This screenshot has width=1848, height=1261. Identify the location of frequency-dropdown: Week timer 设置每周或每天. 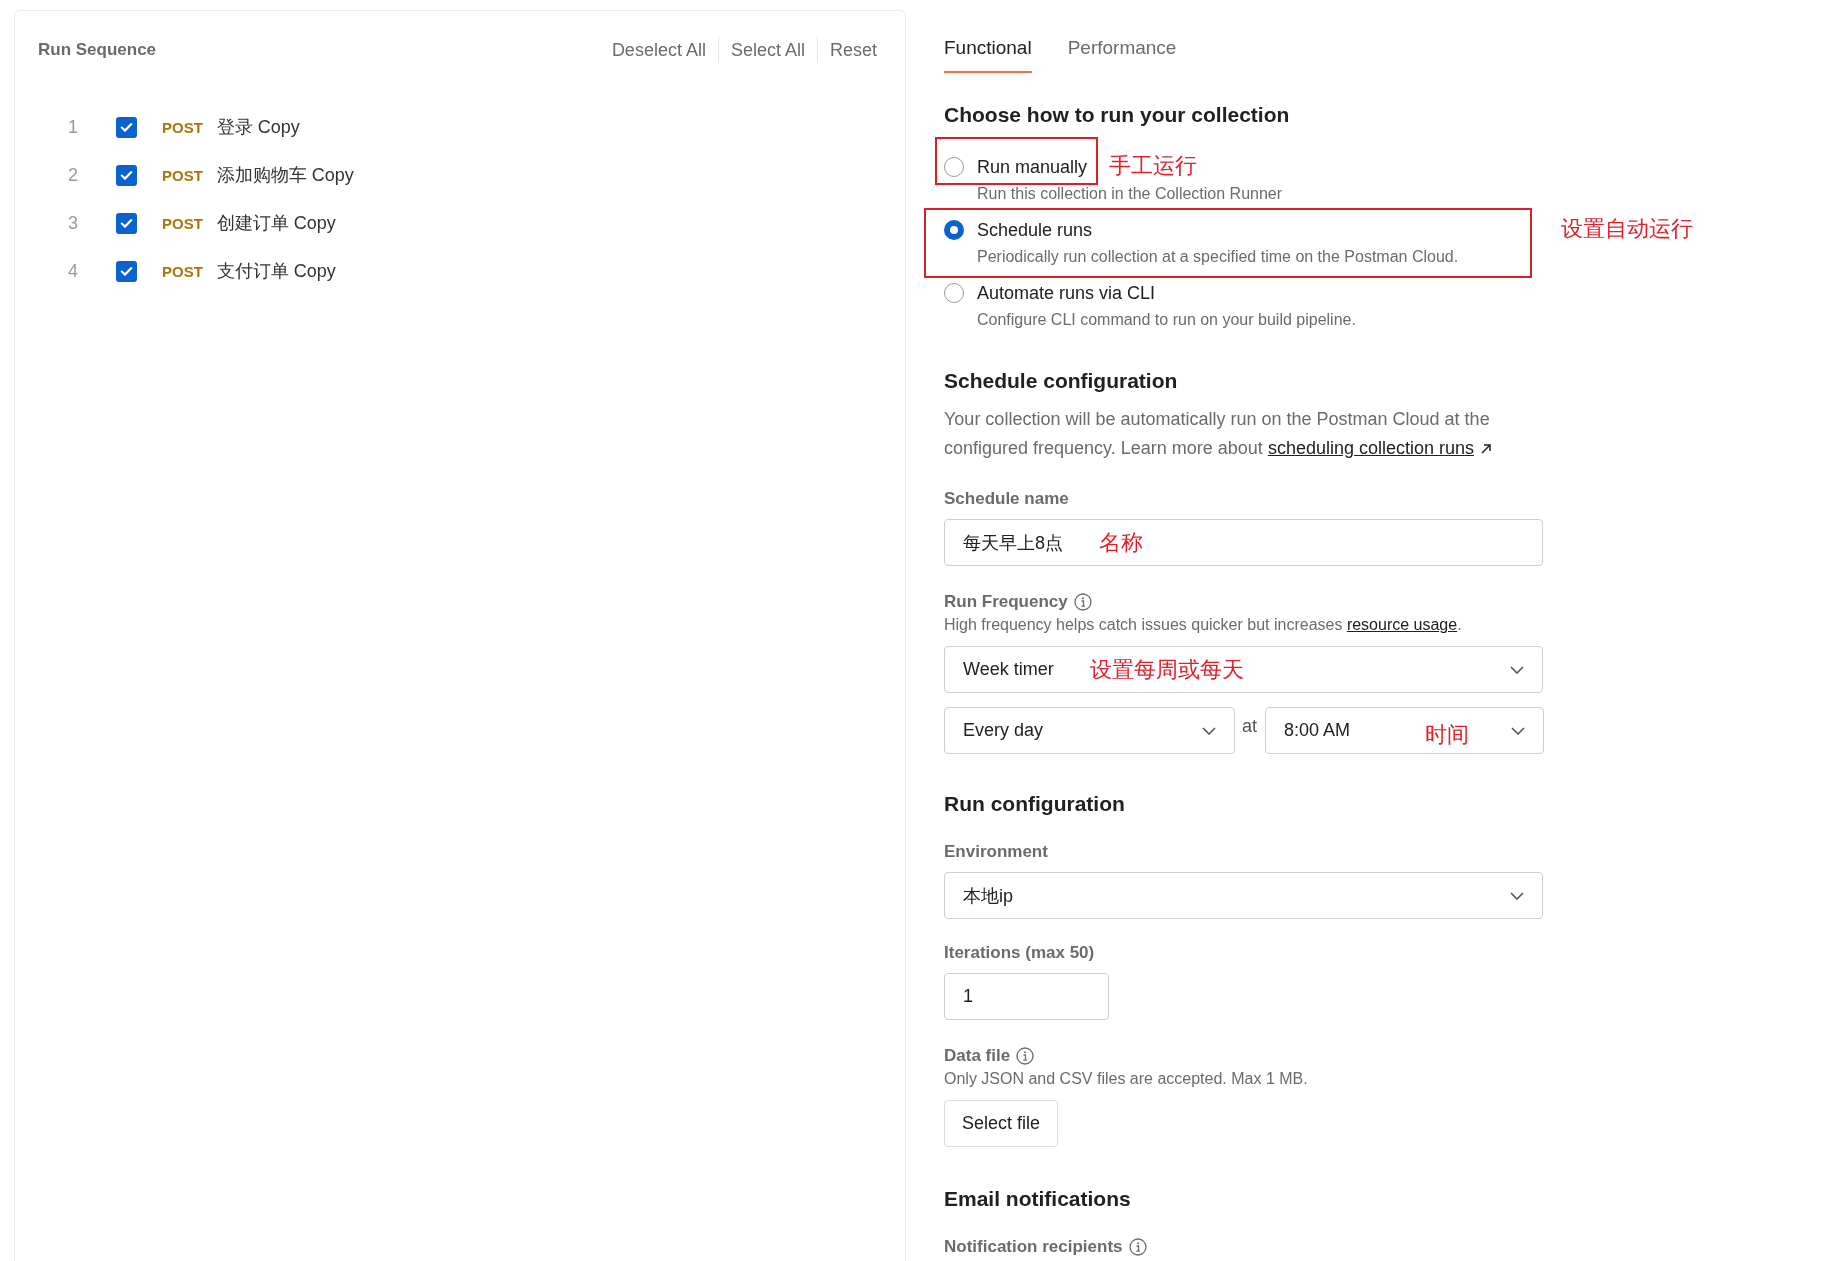
(1243, 669).